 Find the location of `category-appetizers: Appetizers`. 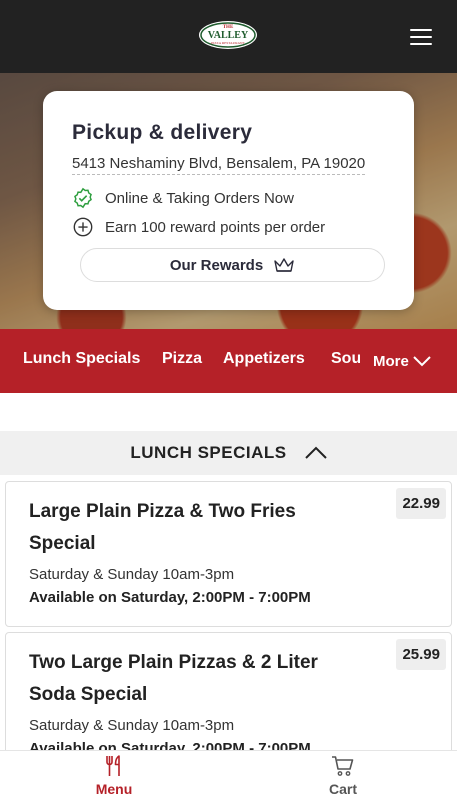

category-appetizers: Appetizers is located at coordinates (264, 359).